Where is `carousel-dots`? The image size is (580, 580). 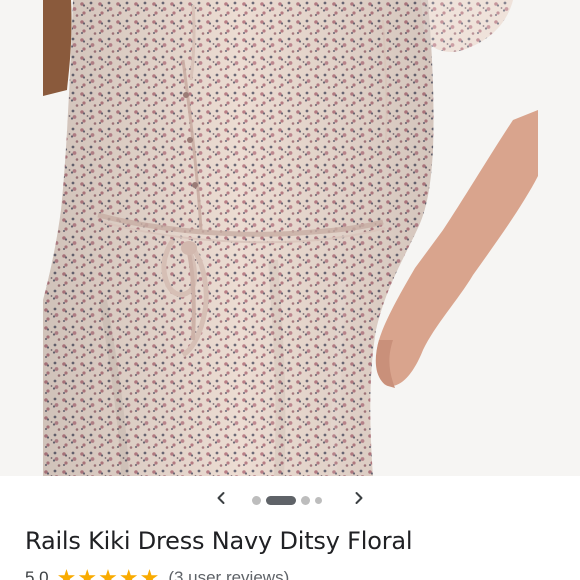 carousel-dots is located at coordinates (287, 500).